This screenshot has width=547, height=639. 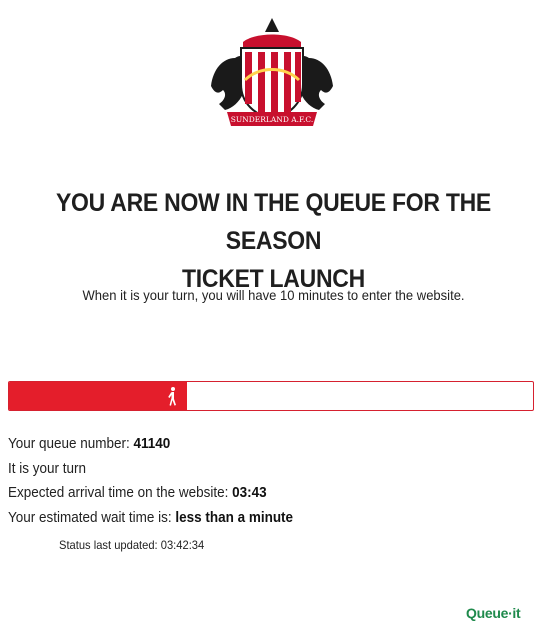 I want to click on status-label: Status last updated:, so click(x=108, y=545).